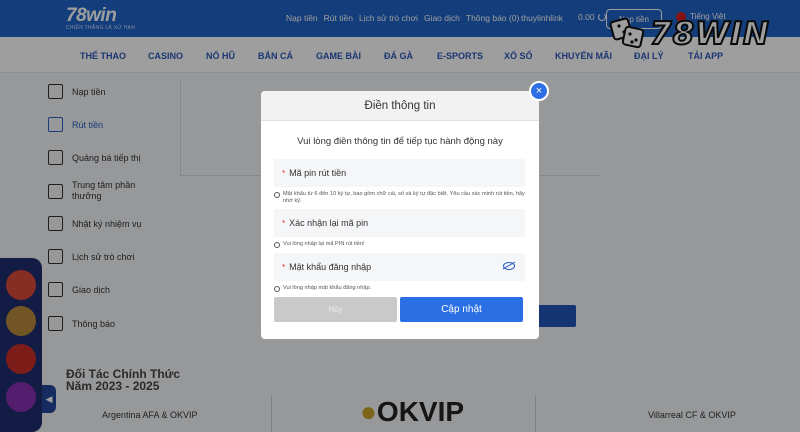 This screenshot has width=800, height=432. Describe the element at coordinates (461, 309) in the screenshot. I see `update-button: Cập nhật` at that location.